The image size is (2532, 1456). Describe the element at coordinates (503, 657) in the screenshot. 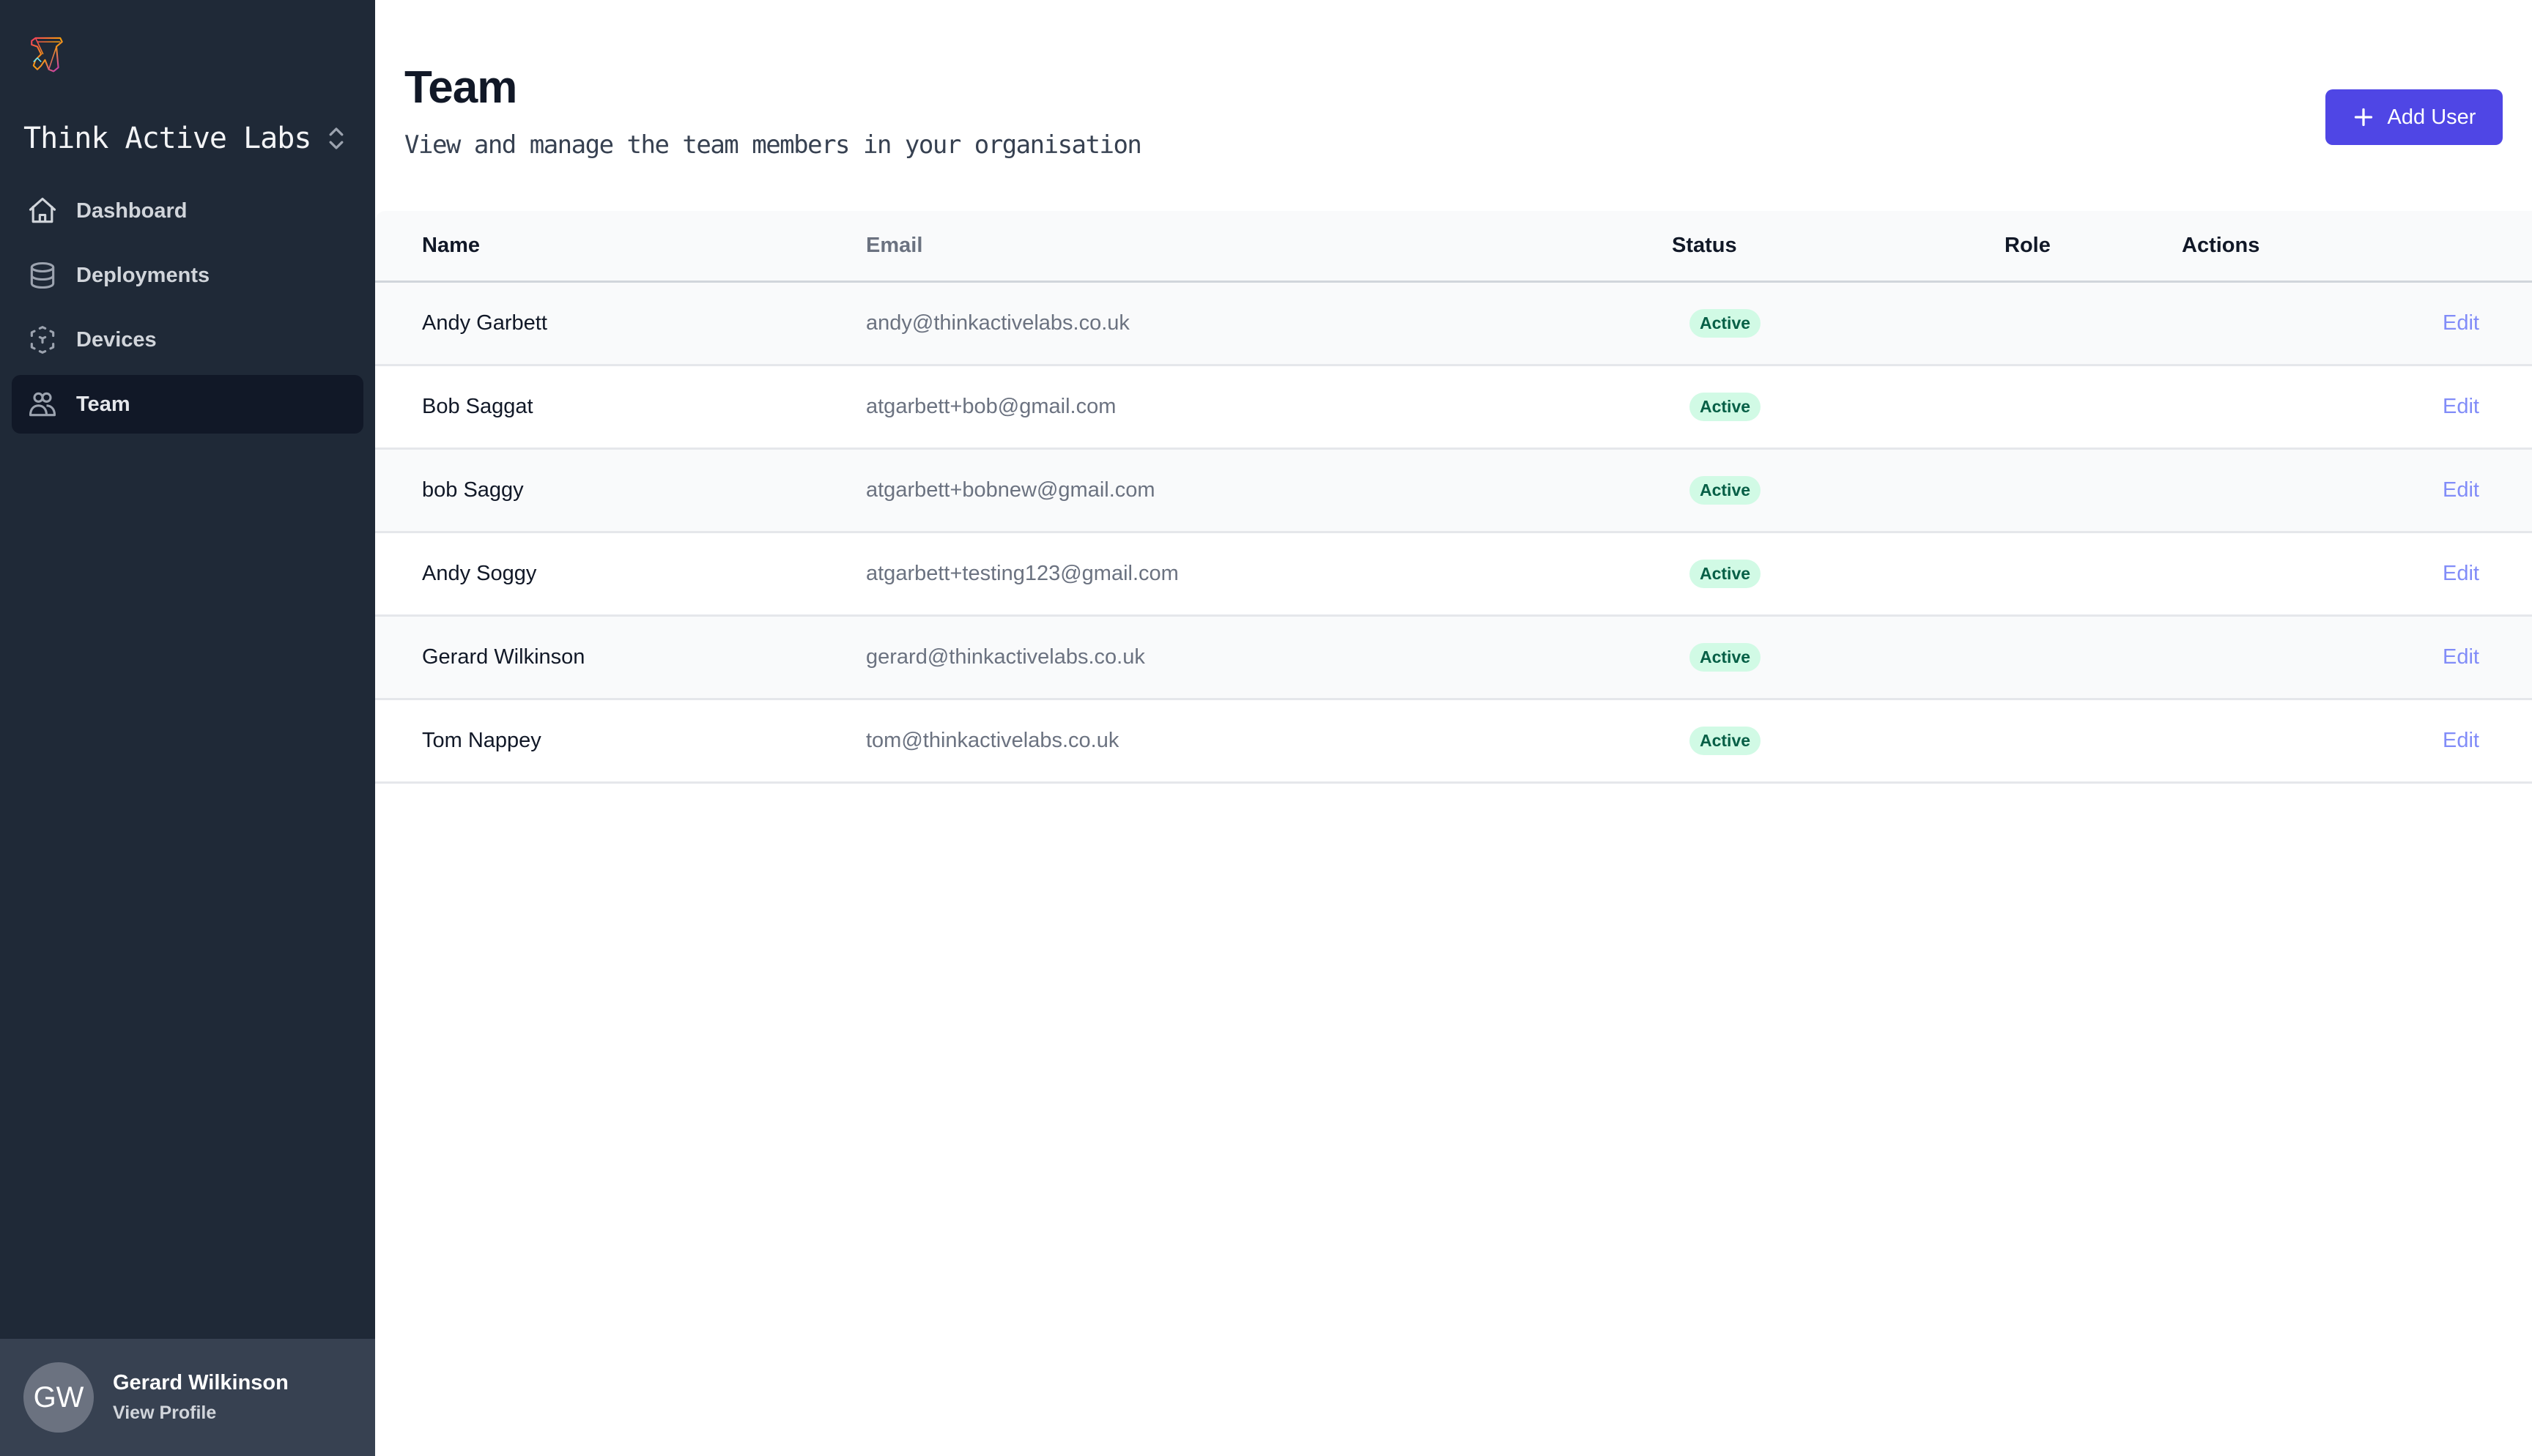

I see `member-name: Gerard Wilkinson` at that location.